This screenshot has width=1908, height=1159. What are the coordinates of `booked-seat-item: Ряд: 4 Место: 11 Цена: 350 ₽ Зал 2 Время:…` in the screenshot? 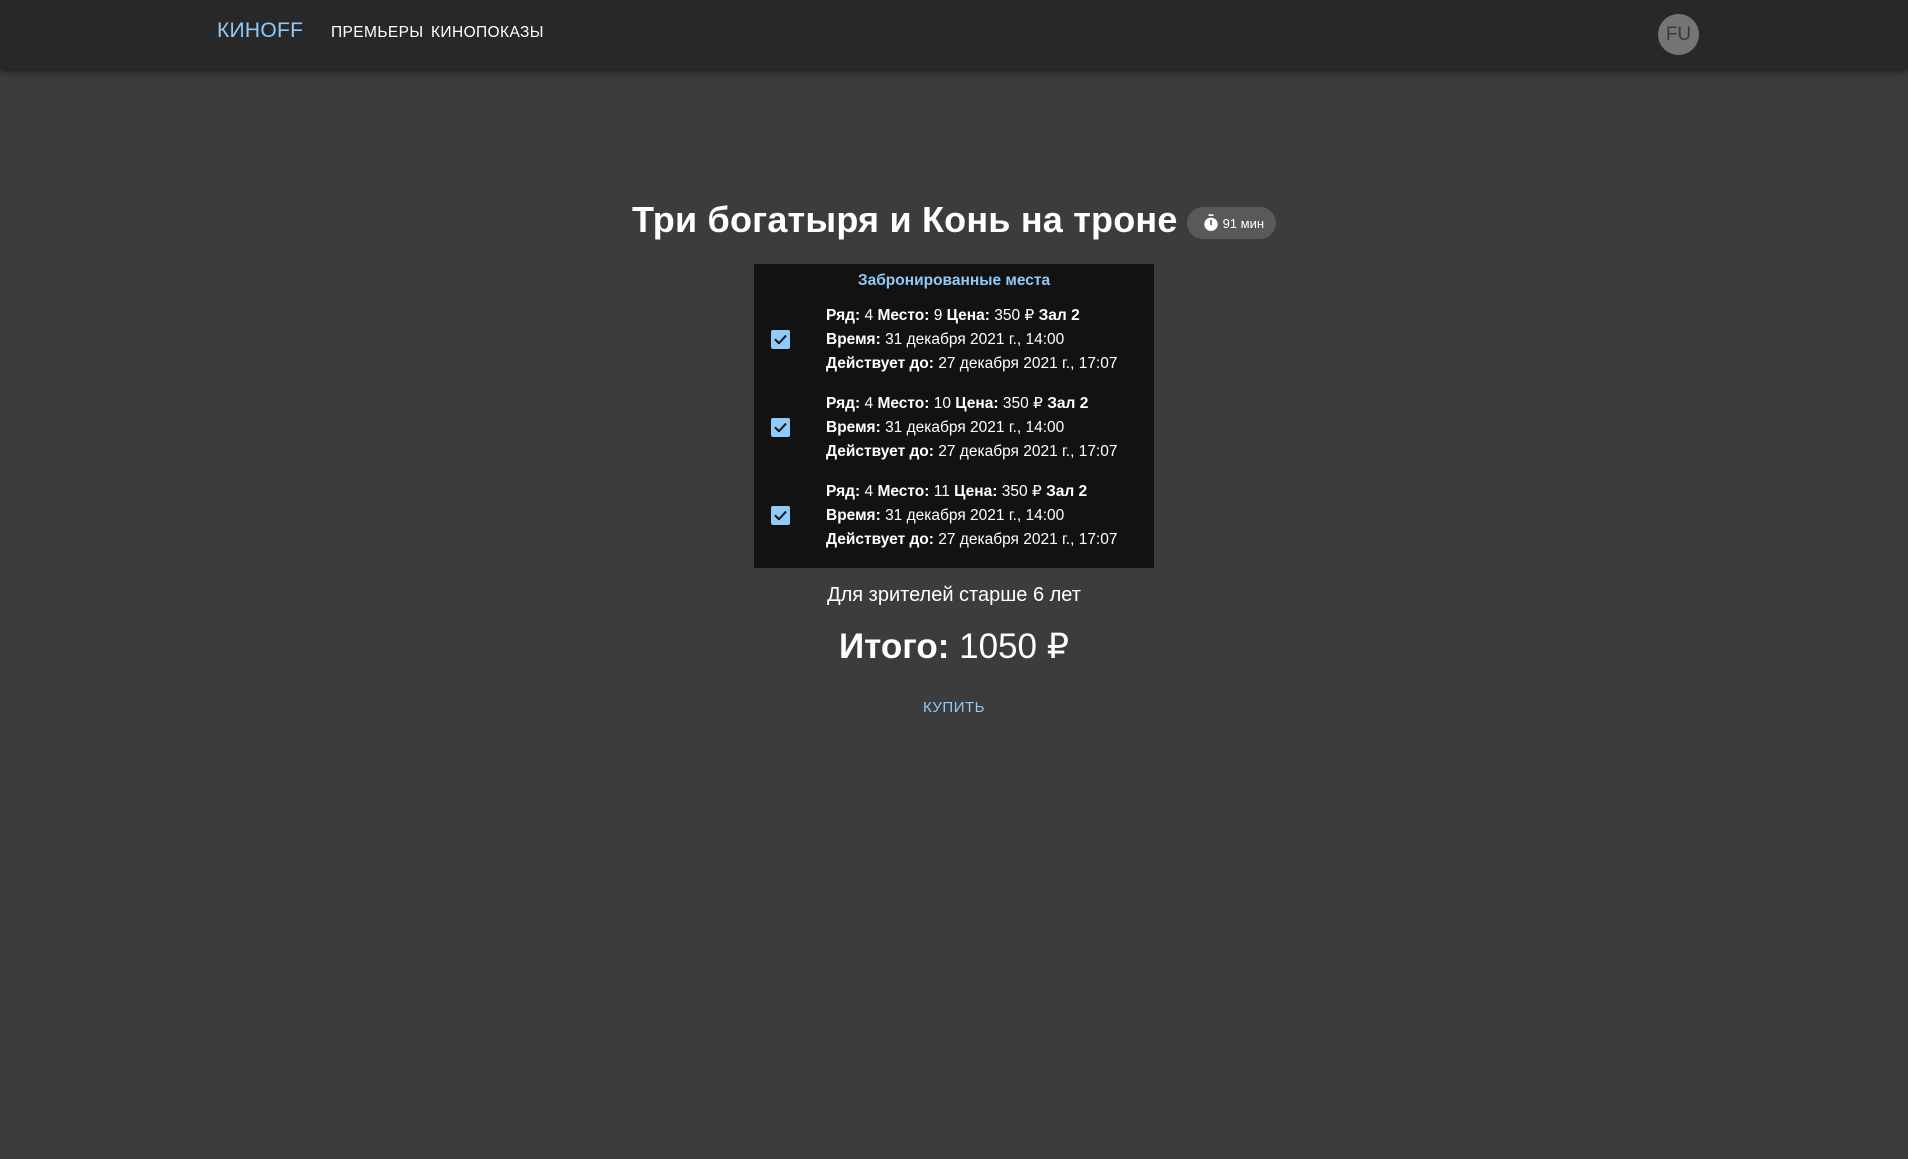 It's located at (954, 520).